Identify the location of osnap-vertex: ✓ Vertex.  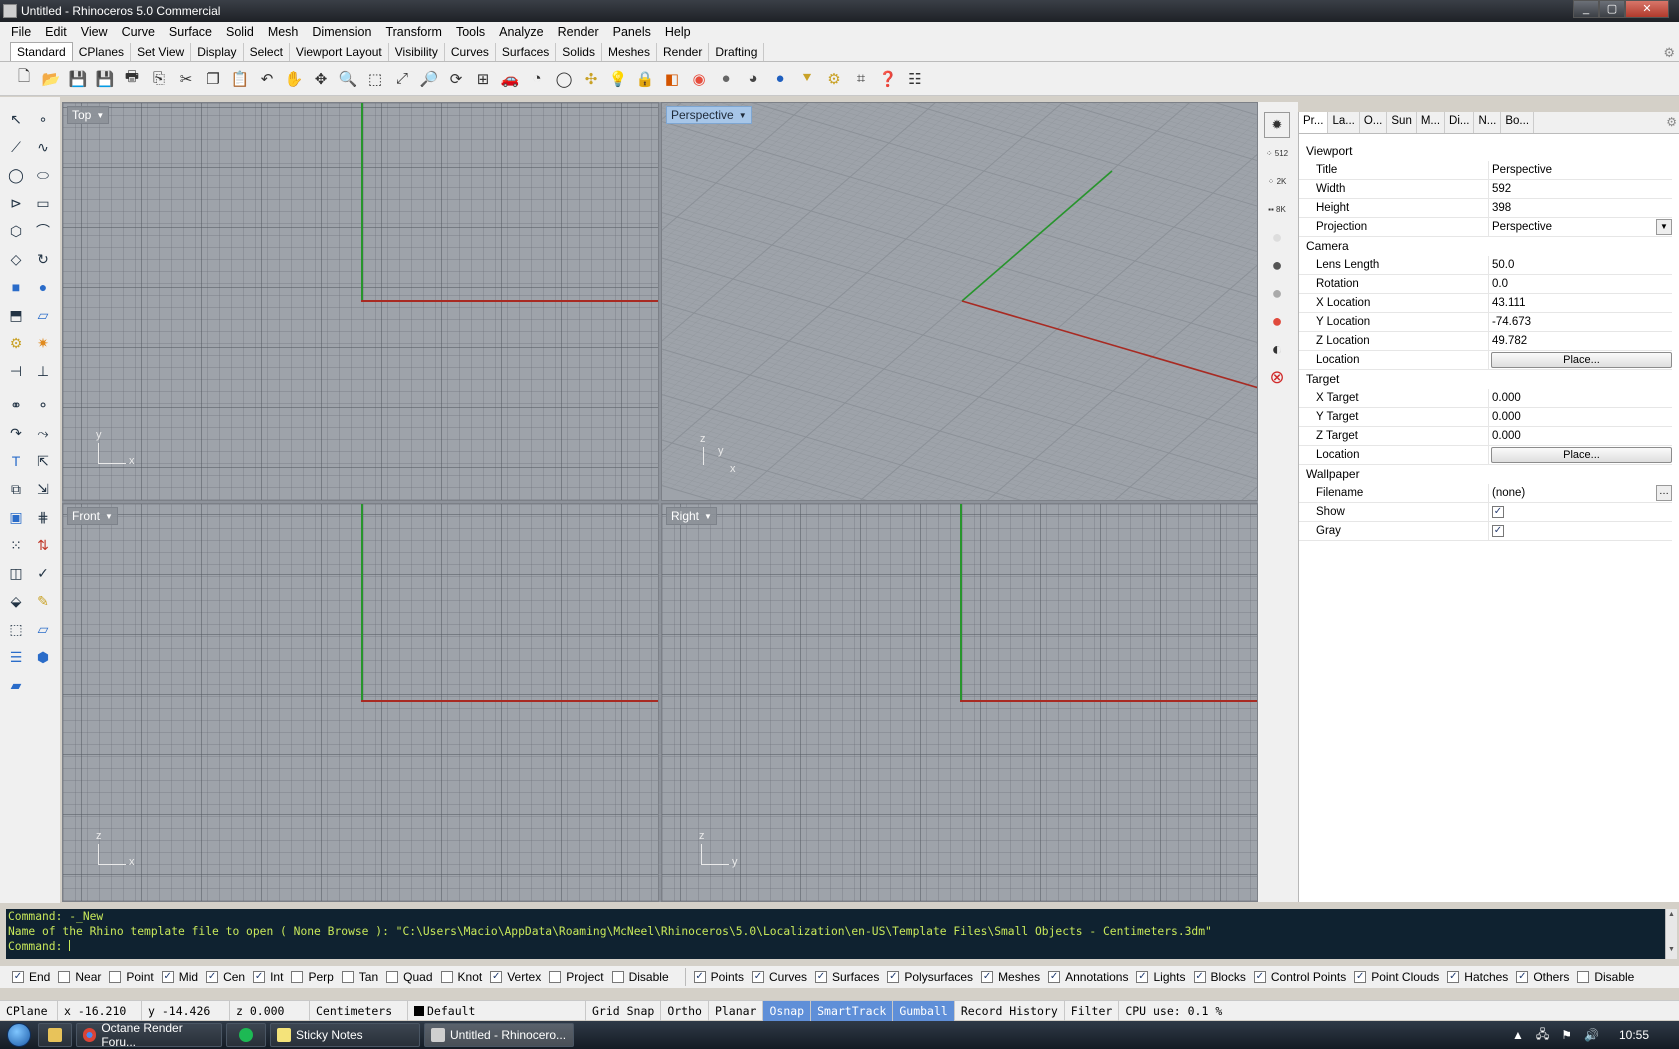
(515, 977).